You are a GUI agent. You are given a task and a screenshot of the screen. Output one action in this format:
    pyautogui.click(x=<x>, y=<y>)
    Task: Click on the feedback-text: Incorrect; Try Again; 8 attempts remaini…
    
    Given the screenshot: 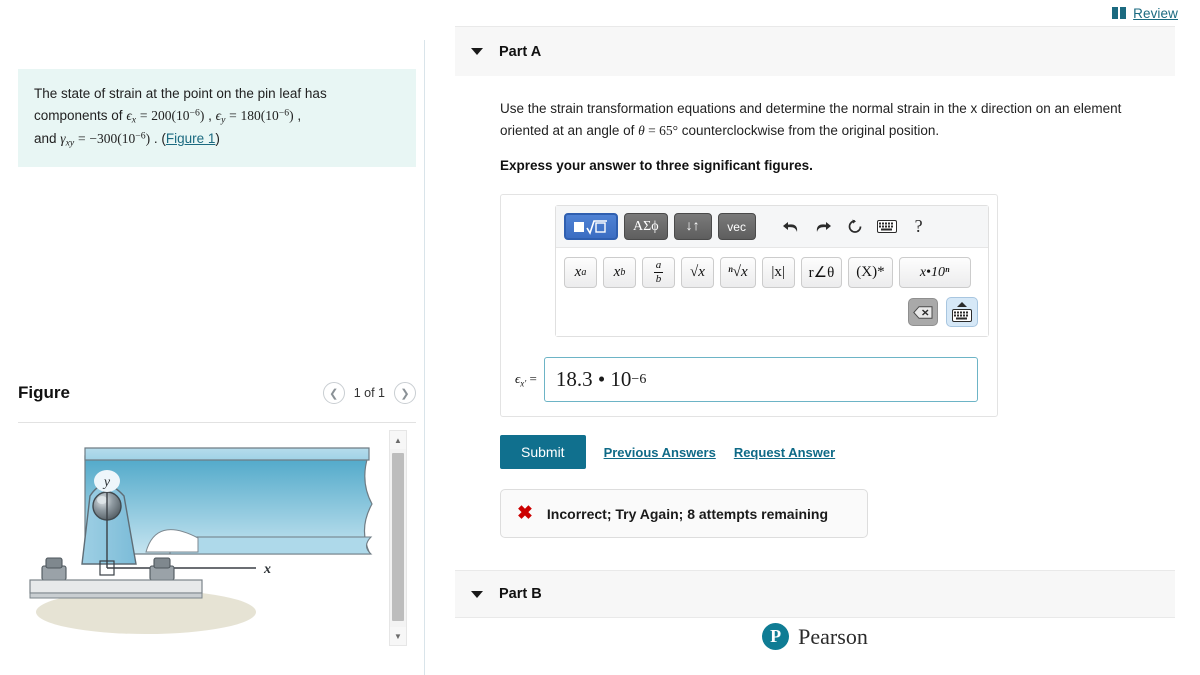 What is the action you would take?
    pyautogui.click(x=687, y=513)
    